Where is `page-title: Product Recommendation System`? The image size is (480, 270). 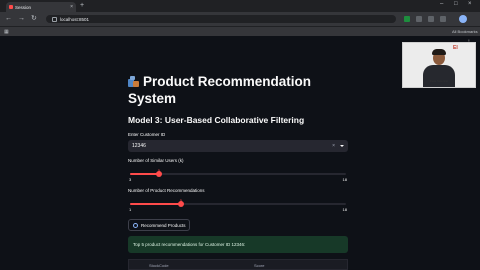 page-title: Product Recommendation System is located at coordinates (238, 90).